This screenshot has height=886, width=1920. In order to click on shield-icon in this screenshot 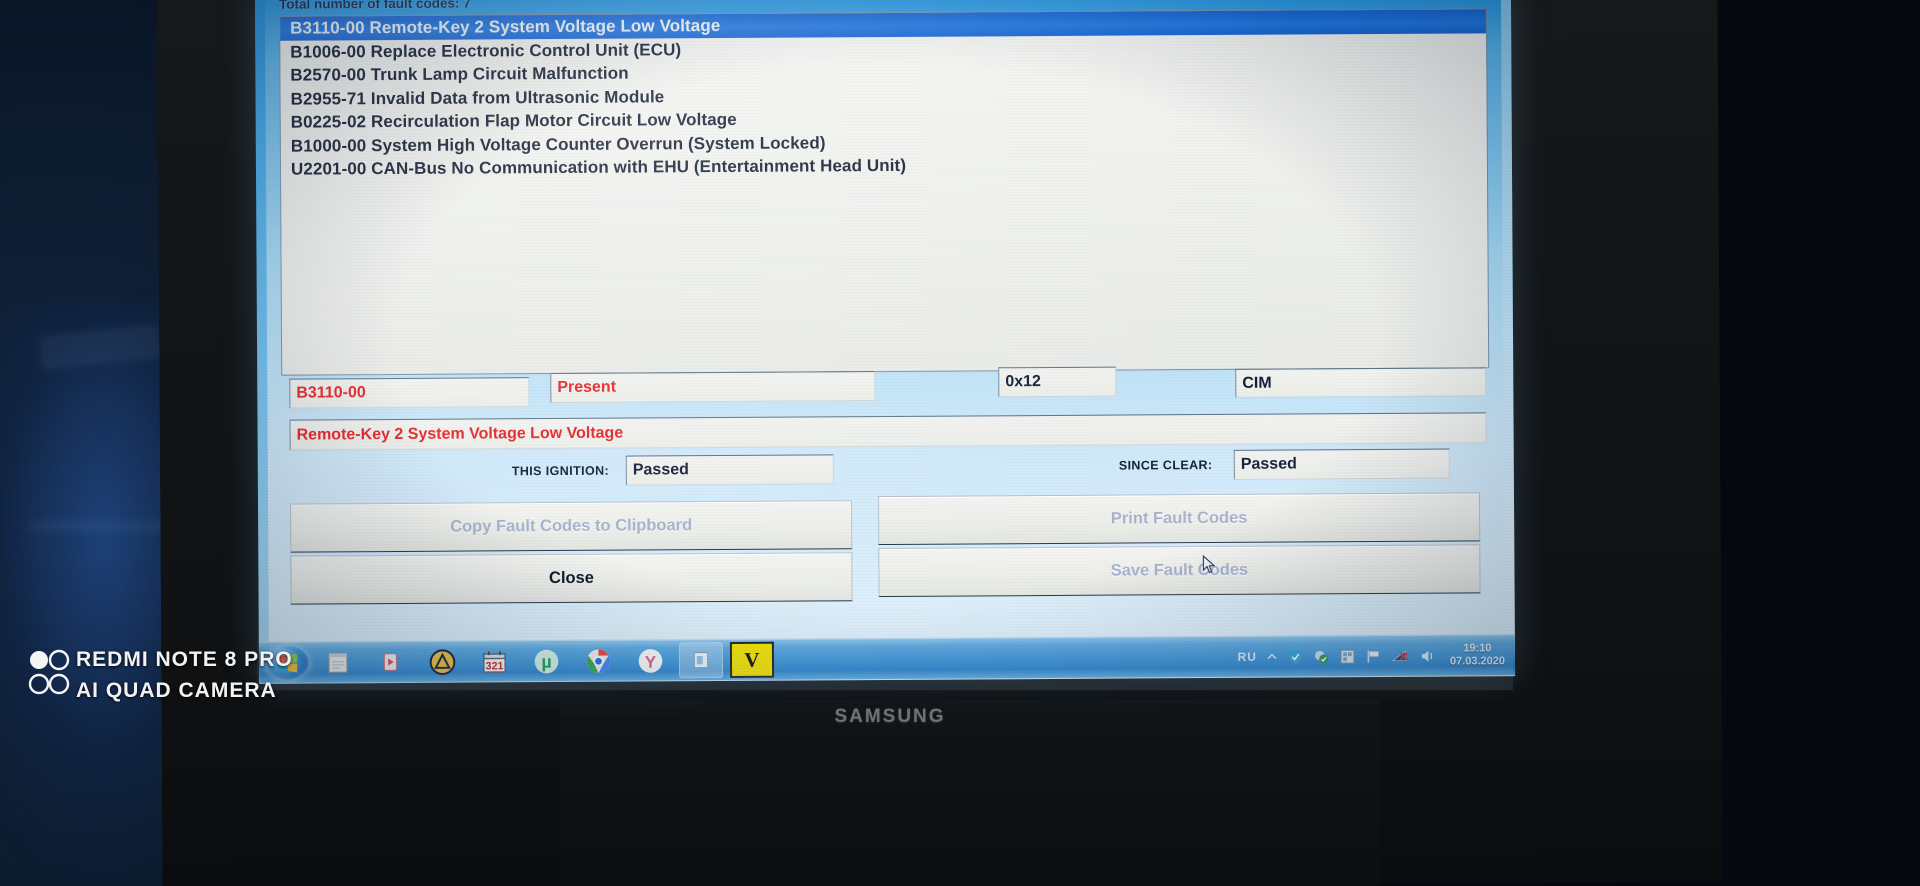, I will do `click(1295, 656)`.